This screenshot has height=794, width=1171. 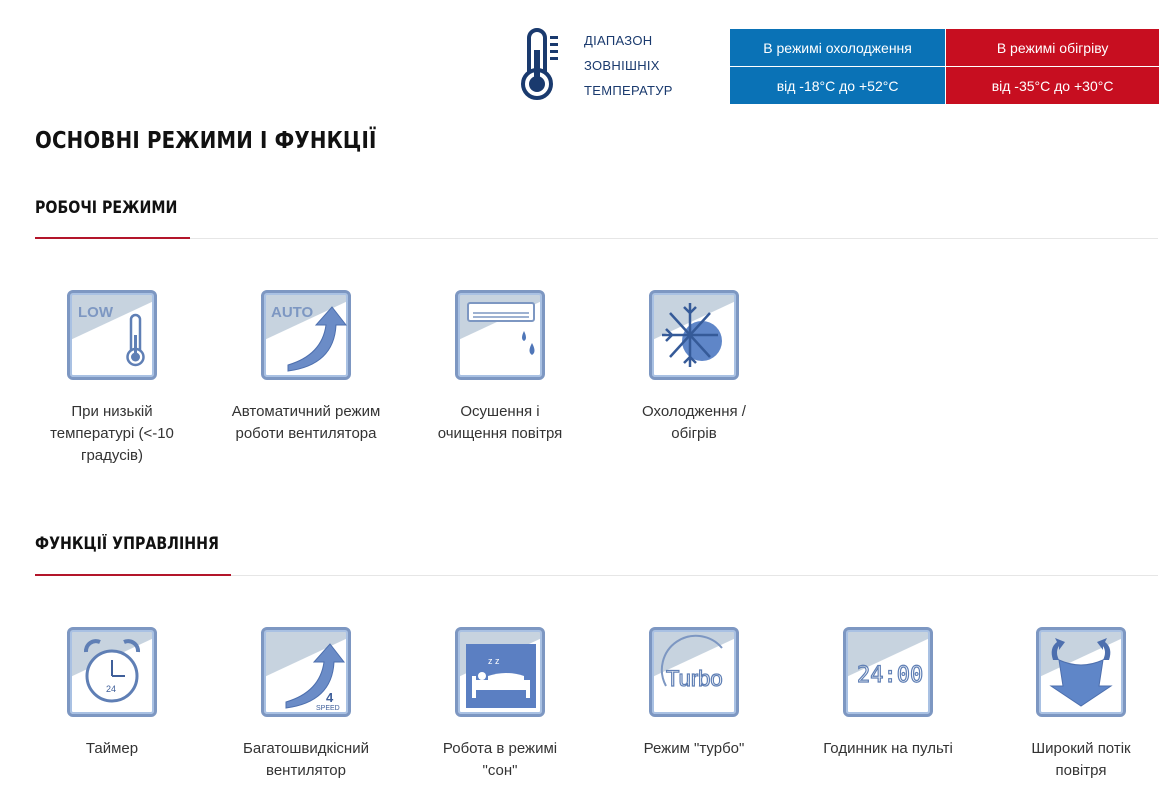 I want to click on icon-subtext: SPEED, so click(x=328, y=708).